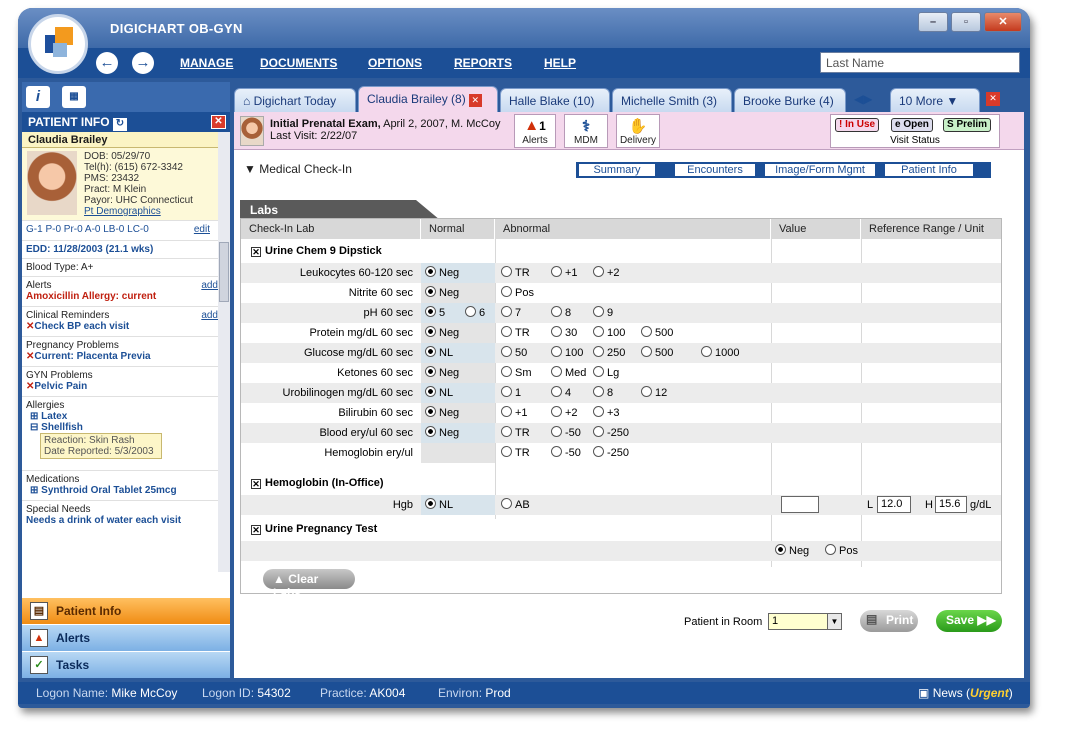 The image size is (1090, 739). Describe the element at coordinates (206, 63) in the screenshot. I see `menu-manage: MANAGE` at that location.